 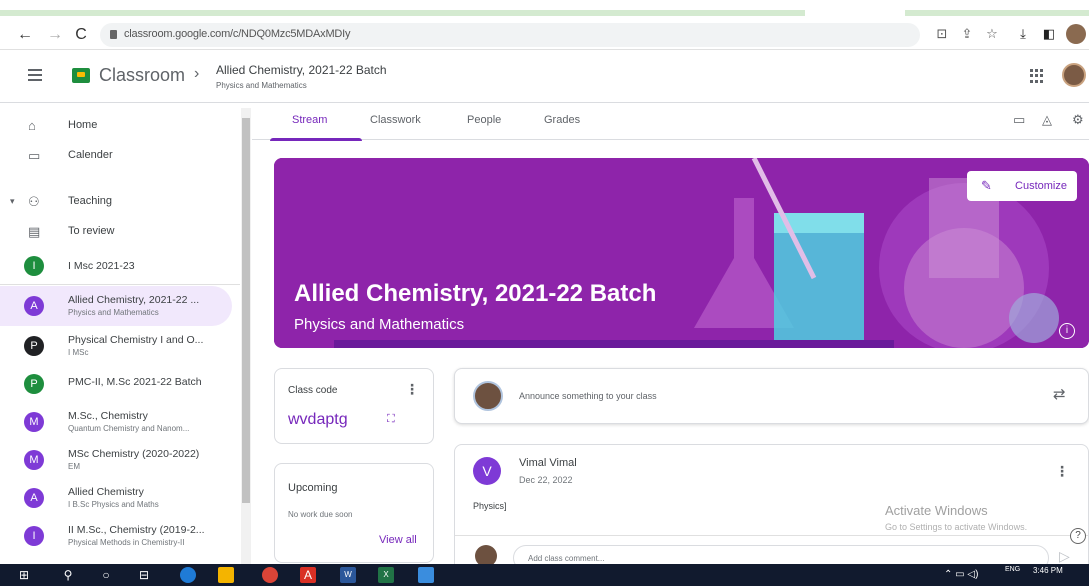 I want to click on class-name: PMC-II, M.Sc 2021-22 Batch, so click(x=135, y=382).